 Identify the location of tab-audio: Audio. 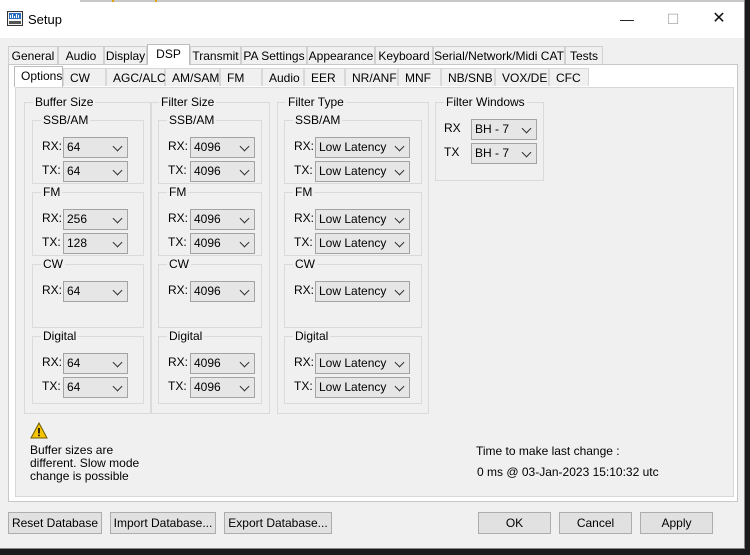
(81, 55).